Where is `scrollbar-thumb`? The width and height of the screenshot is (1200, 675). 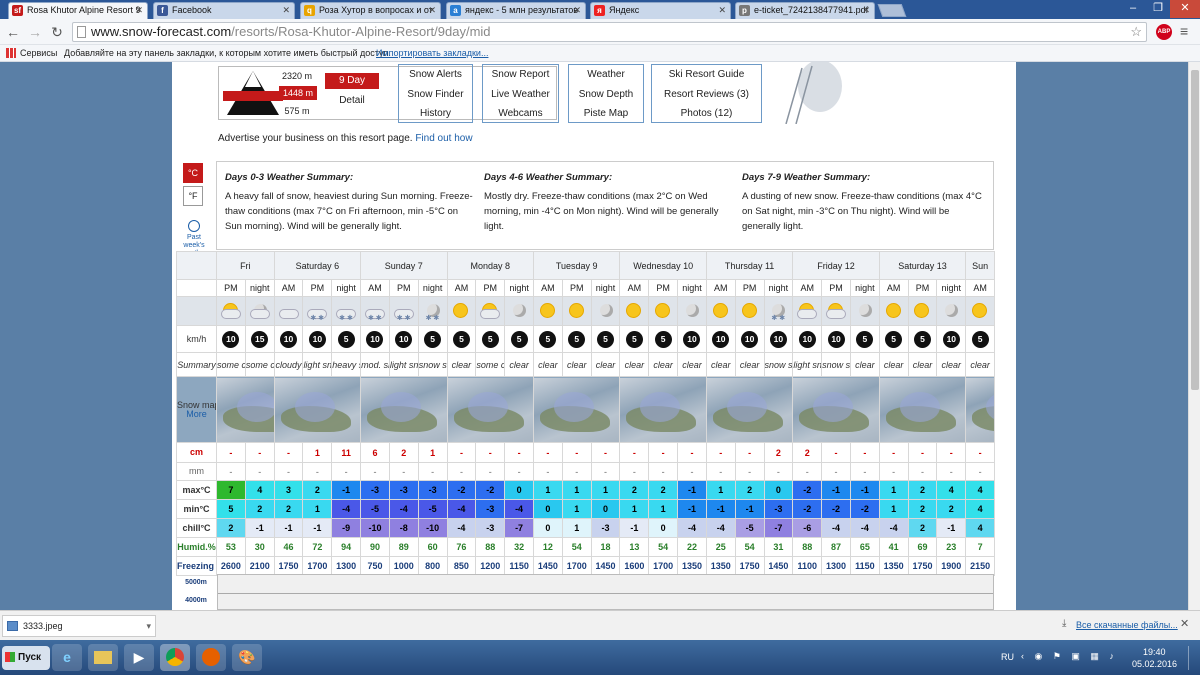
scrollbar-thumb is located at coordinates (1195, 230).